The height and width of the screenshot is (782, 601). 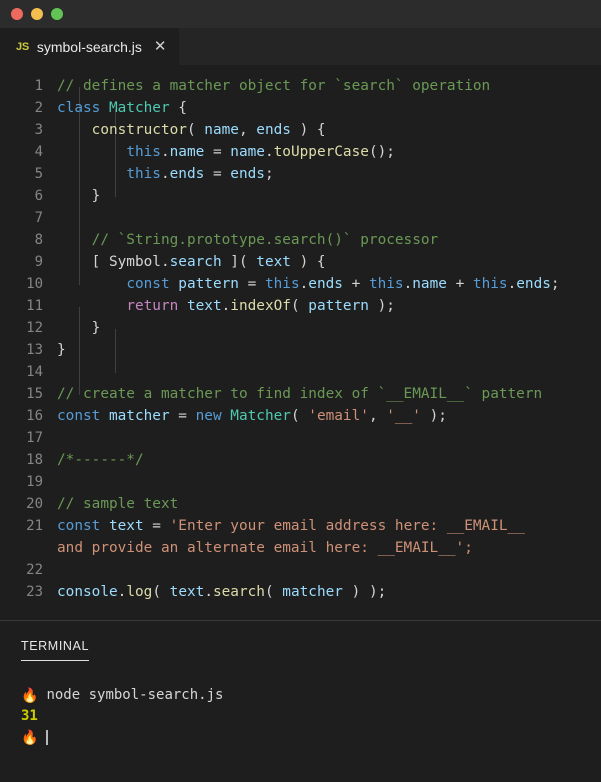 What do you see at coordinates (300, 14) in the screenshot?
I see `title-bar` at bounding box center [300, 14].